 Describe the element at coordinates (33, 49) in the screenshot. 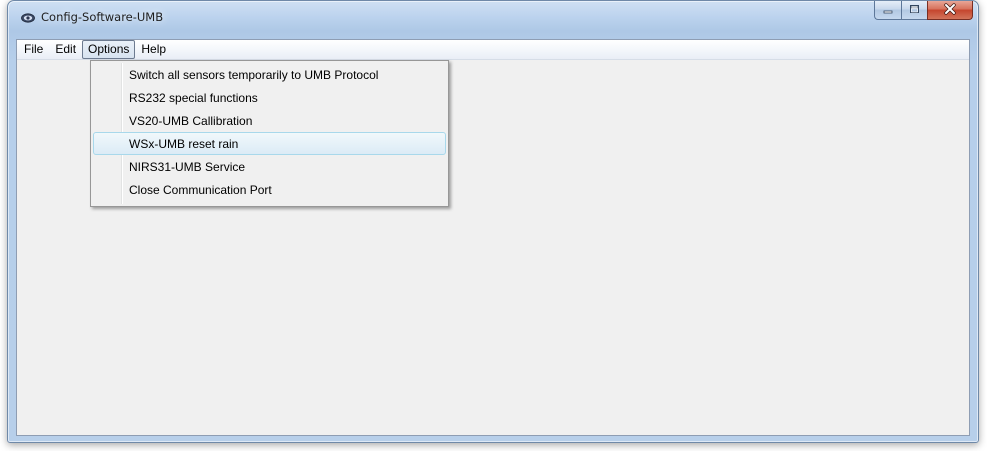

I see `menu-file: File` at that location.